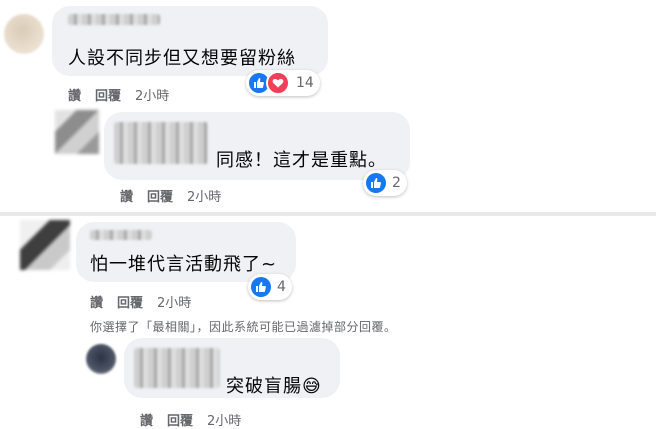 Image resolution: width=656 pixels, height=429 pixels. What do you see at coordinates (396, 183) in the screenshot?
I see `reaction-count: 2` at bounding box center [396, 183].